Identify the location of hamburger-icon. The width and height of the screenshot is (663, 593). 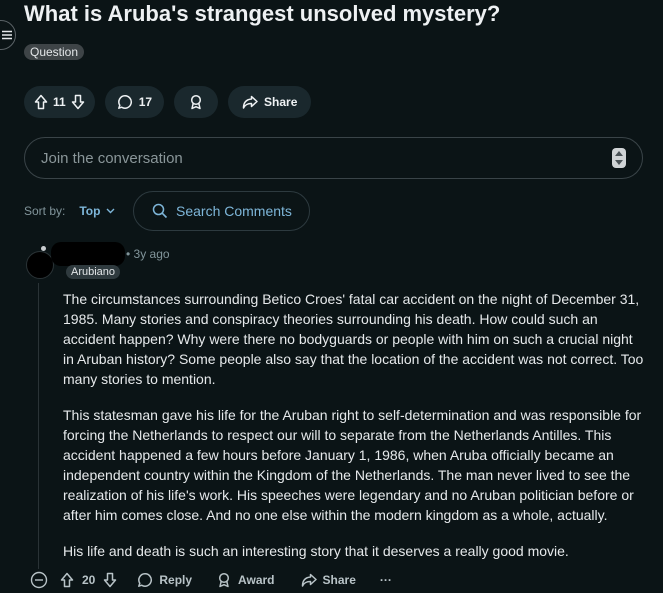
(7, 35).